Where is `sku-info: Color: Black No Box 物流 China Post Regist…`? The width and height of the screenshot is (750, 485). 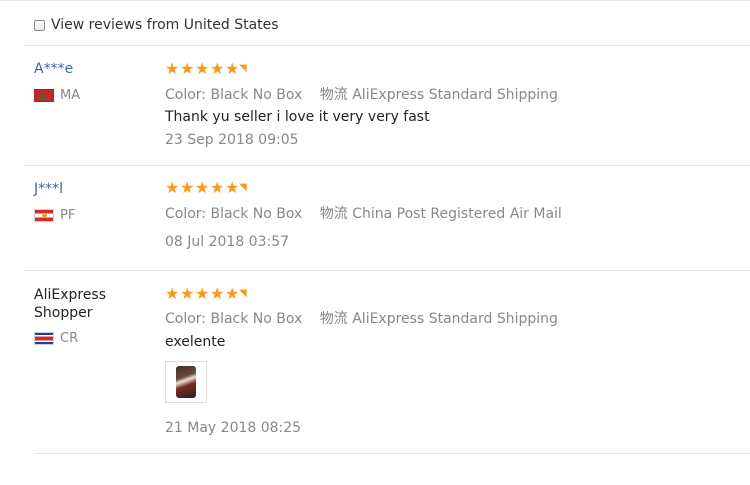
sku-info: Color: Black No Box 物流 China Post Regist… is located at coordinates (363, 213).